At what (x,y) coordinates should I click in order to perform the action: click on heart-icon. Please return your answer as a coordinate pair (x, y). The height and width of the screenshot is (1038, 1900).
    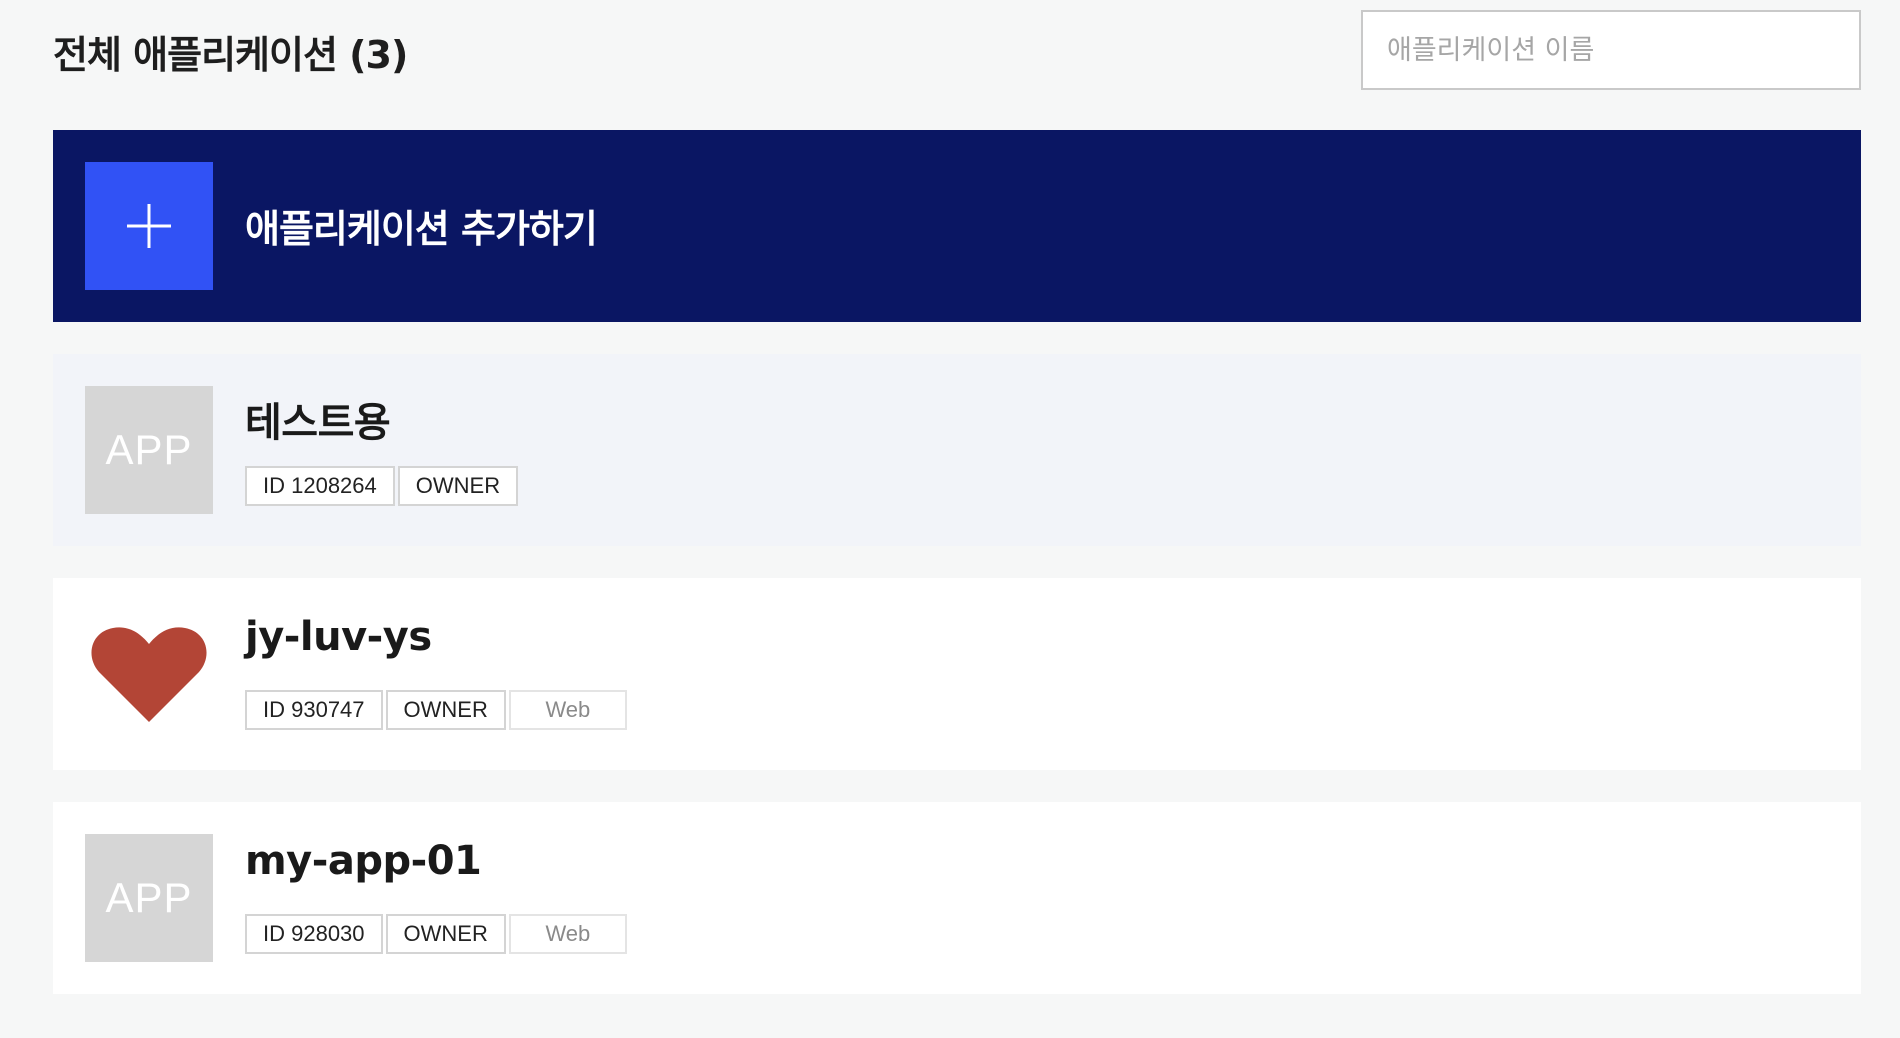
    Looking at the image, I should click on (149, 674).